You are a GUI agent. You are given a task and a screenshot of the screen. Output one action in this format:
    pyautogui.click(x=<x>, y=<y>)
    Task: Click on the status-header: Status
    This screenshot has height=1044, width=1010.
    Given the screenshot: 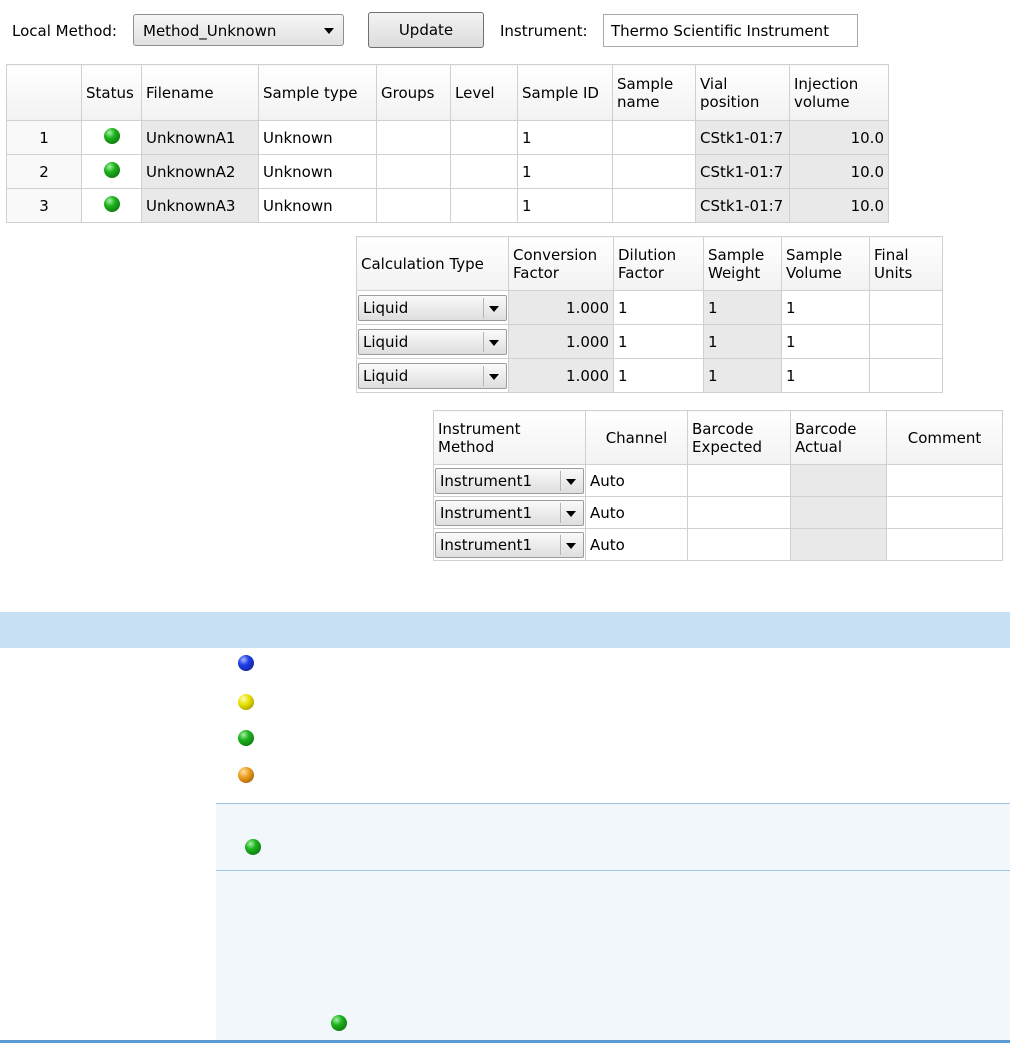 What is the action you would take?
    pyautogui.click(x=111, y=92)
    